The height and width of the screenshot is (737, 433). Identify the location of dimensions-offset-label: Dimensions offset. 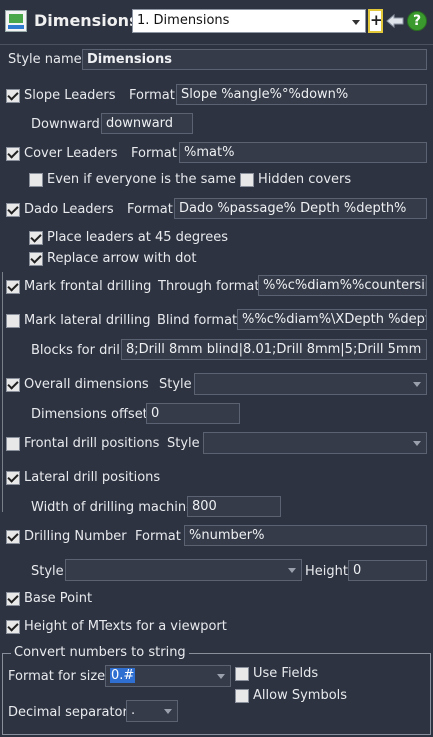
(89, 414).